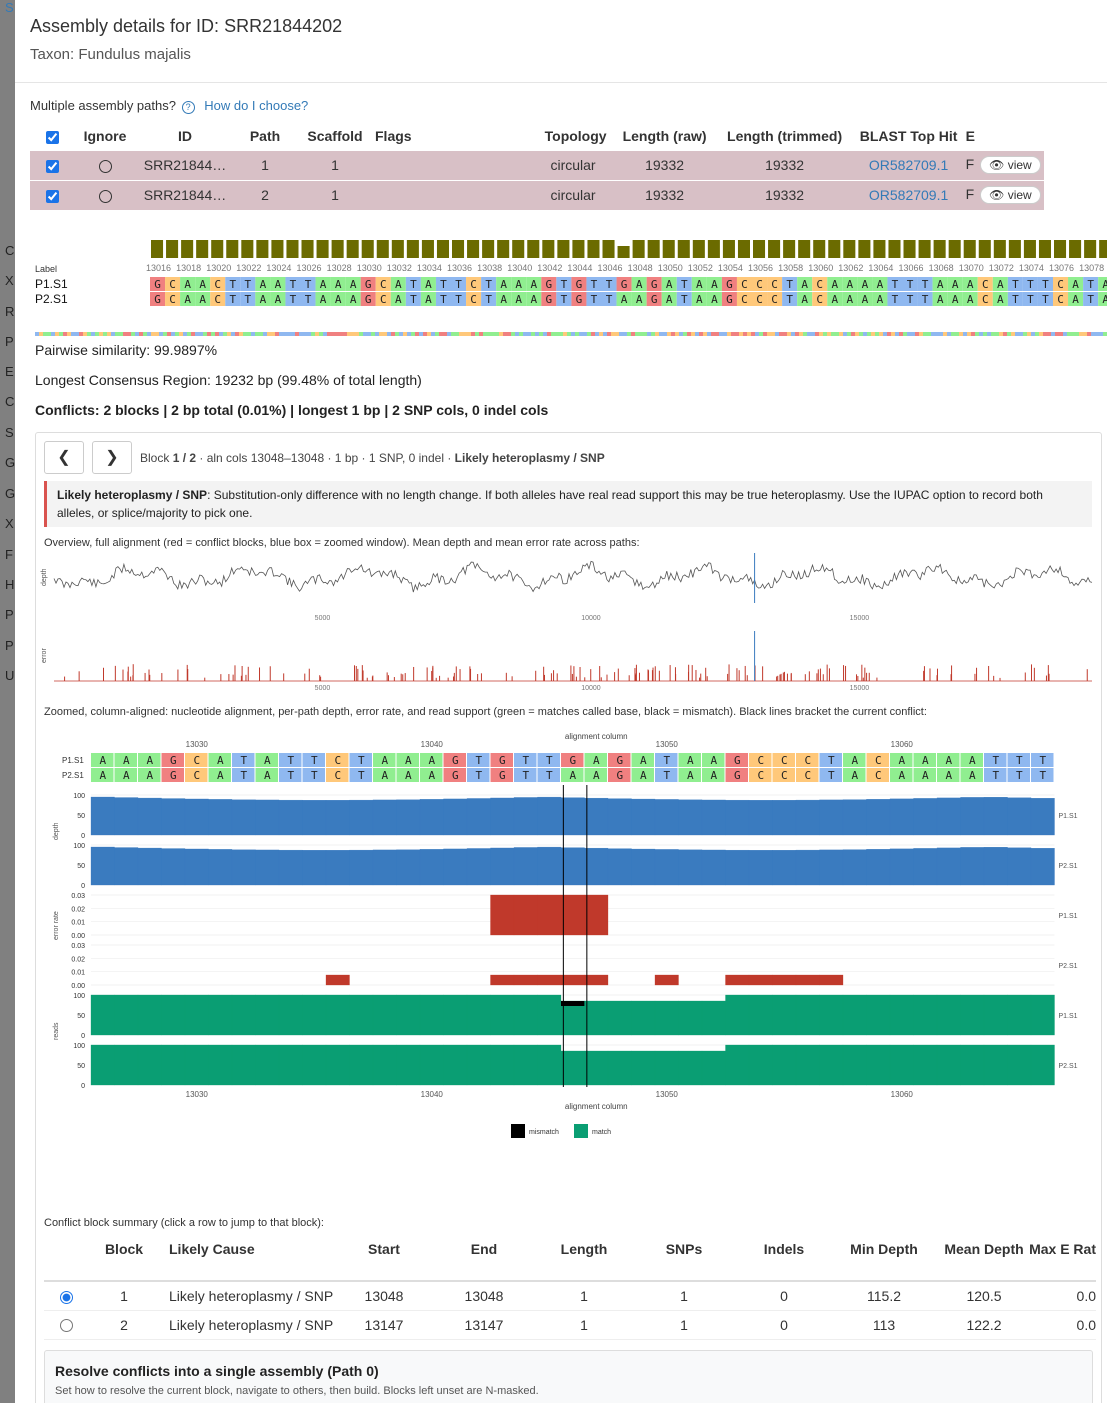 The image size is (1107, 1403). I want to click on next-block-button: ❯, so click(112, 457).